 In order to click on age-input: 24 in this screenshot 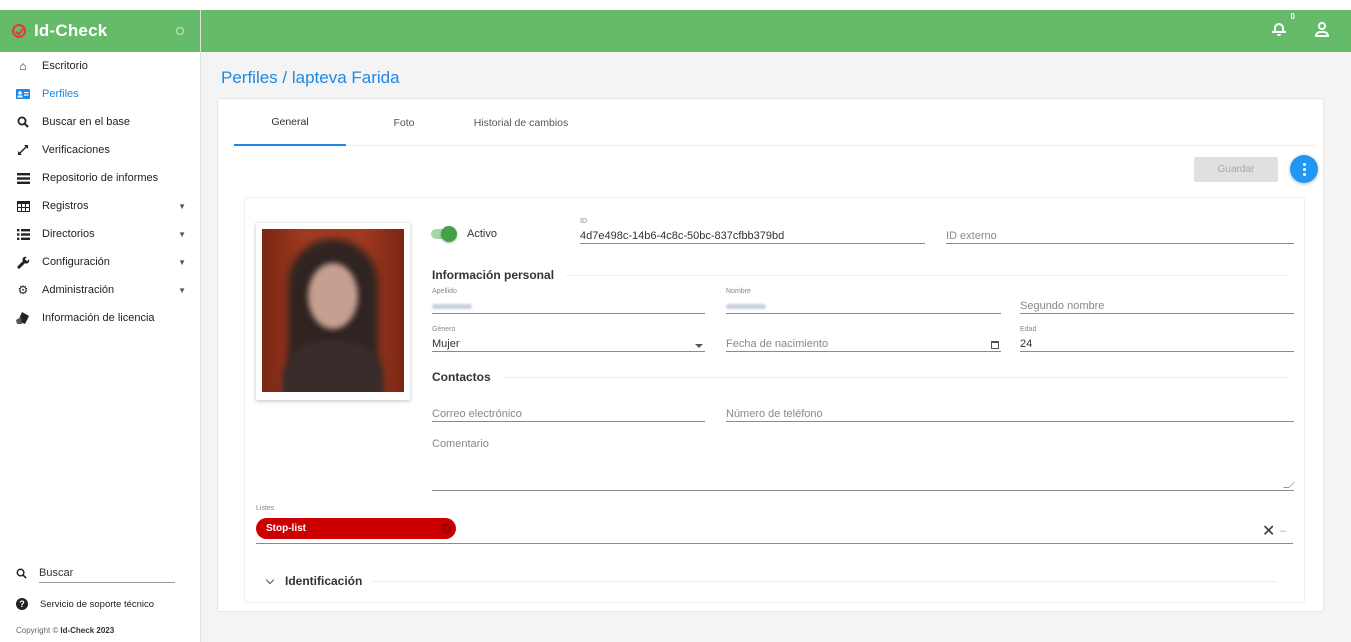, I will do `click(1157, 344)`.